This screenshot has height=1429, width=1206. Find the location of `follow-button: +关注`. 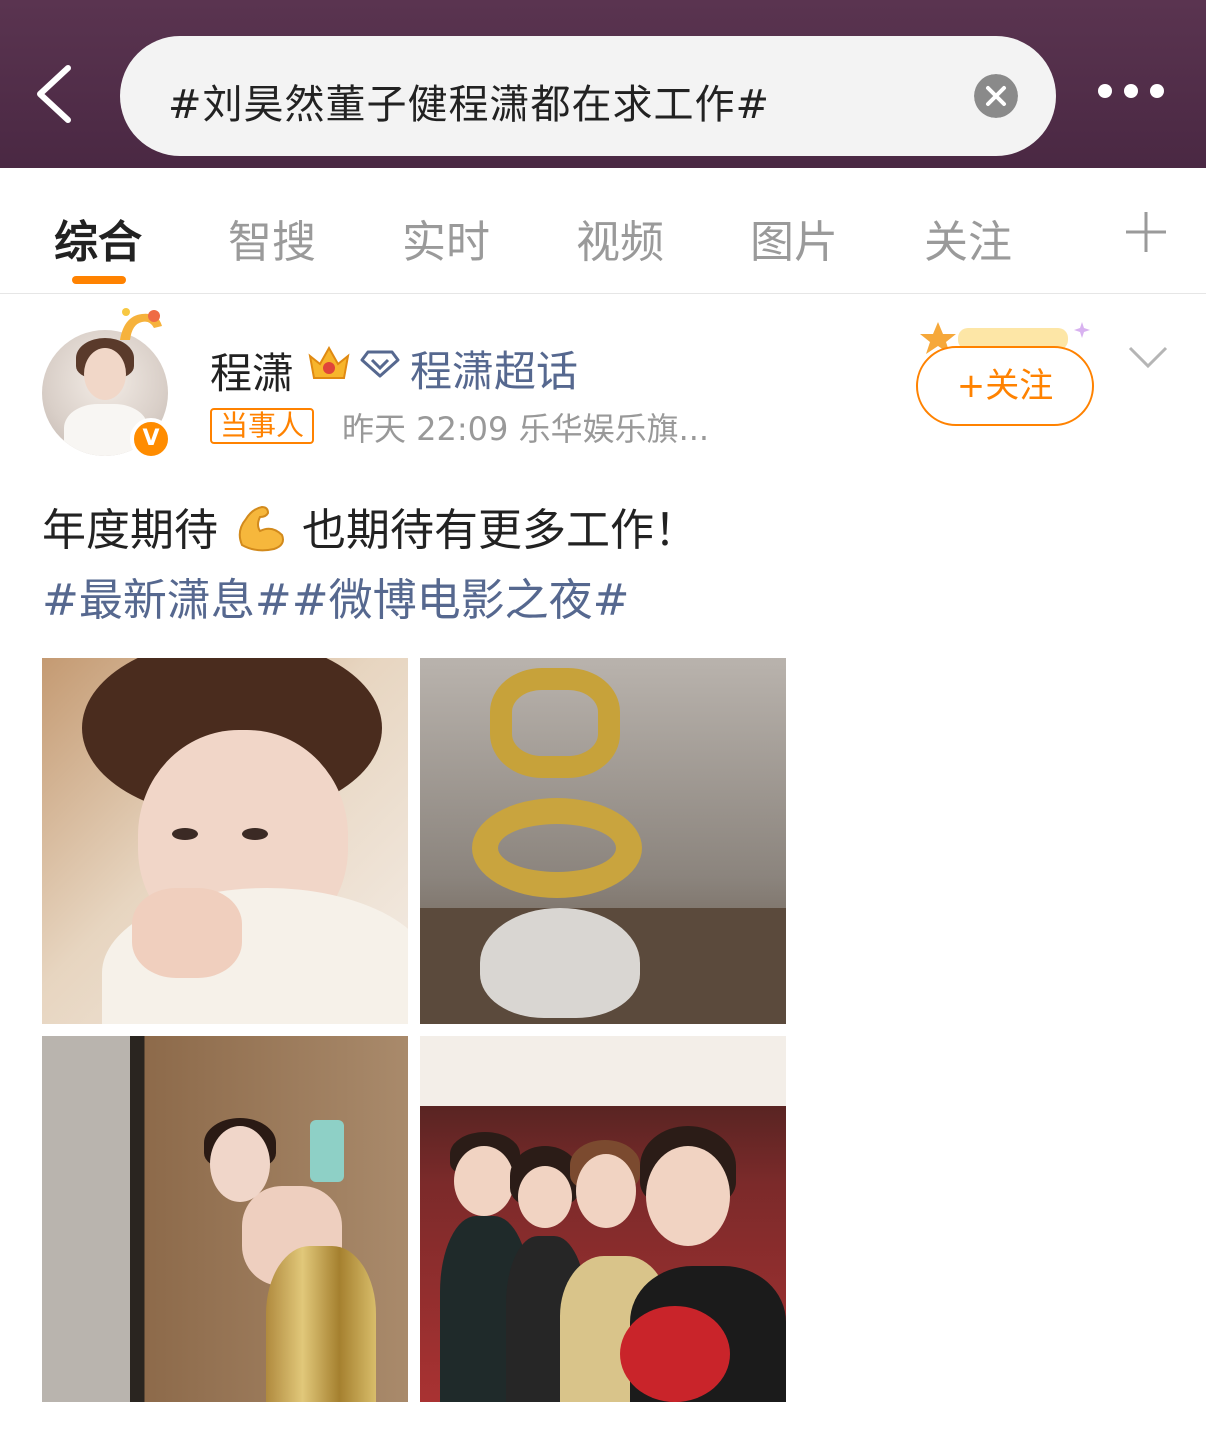

follow-button: +关注 is located at coordinates (1005, 386).